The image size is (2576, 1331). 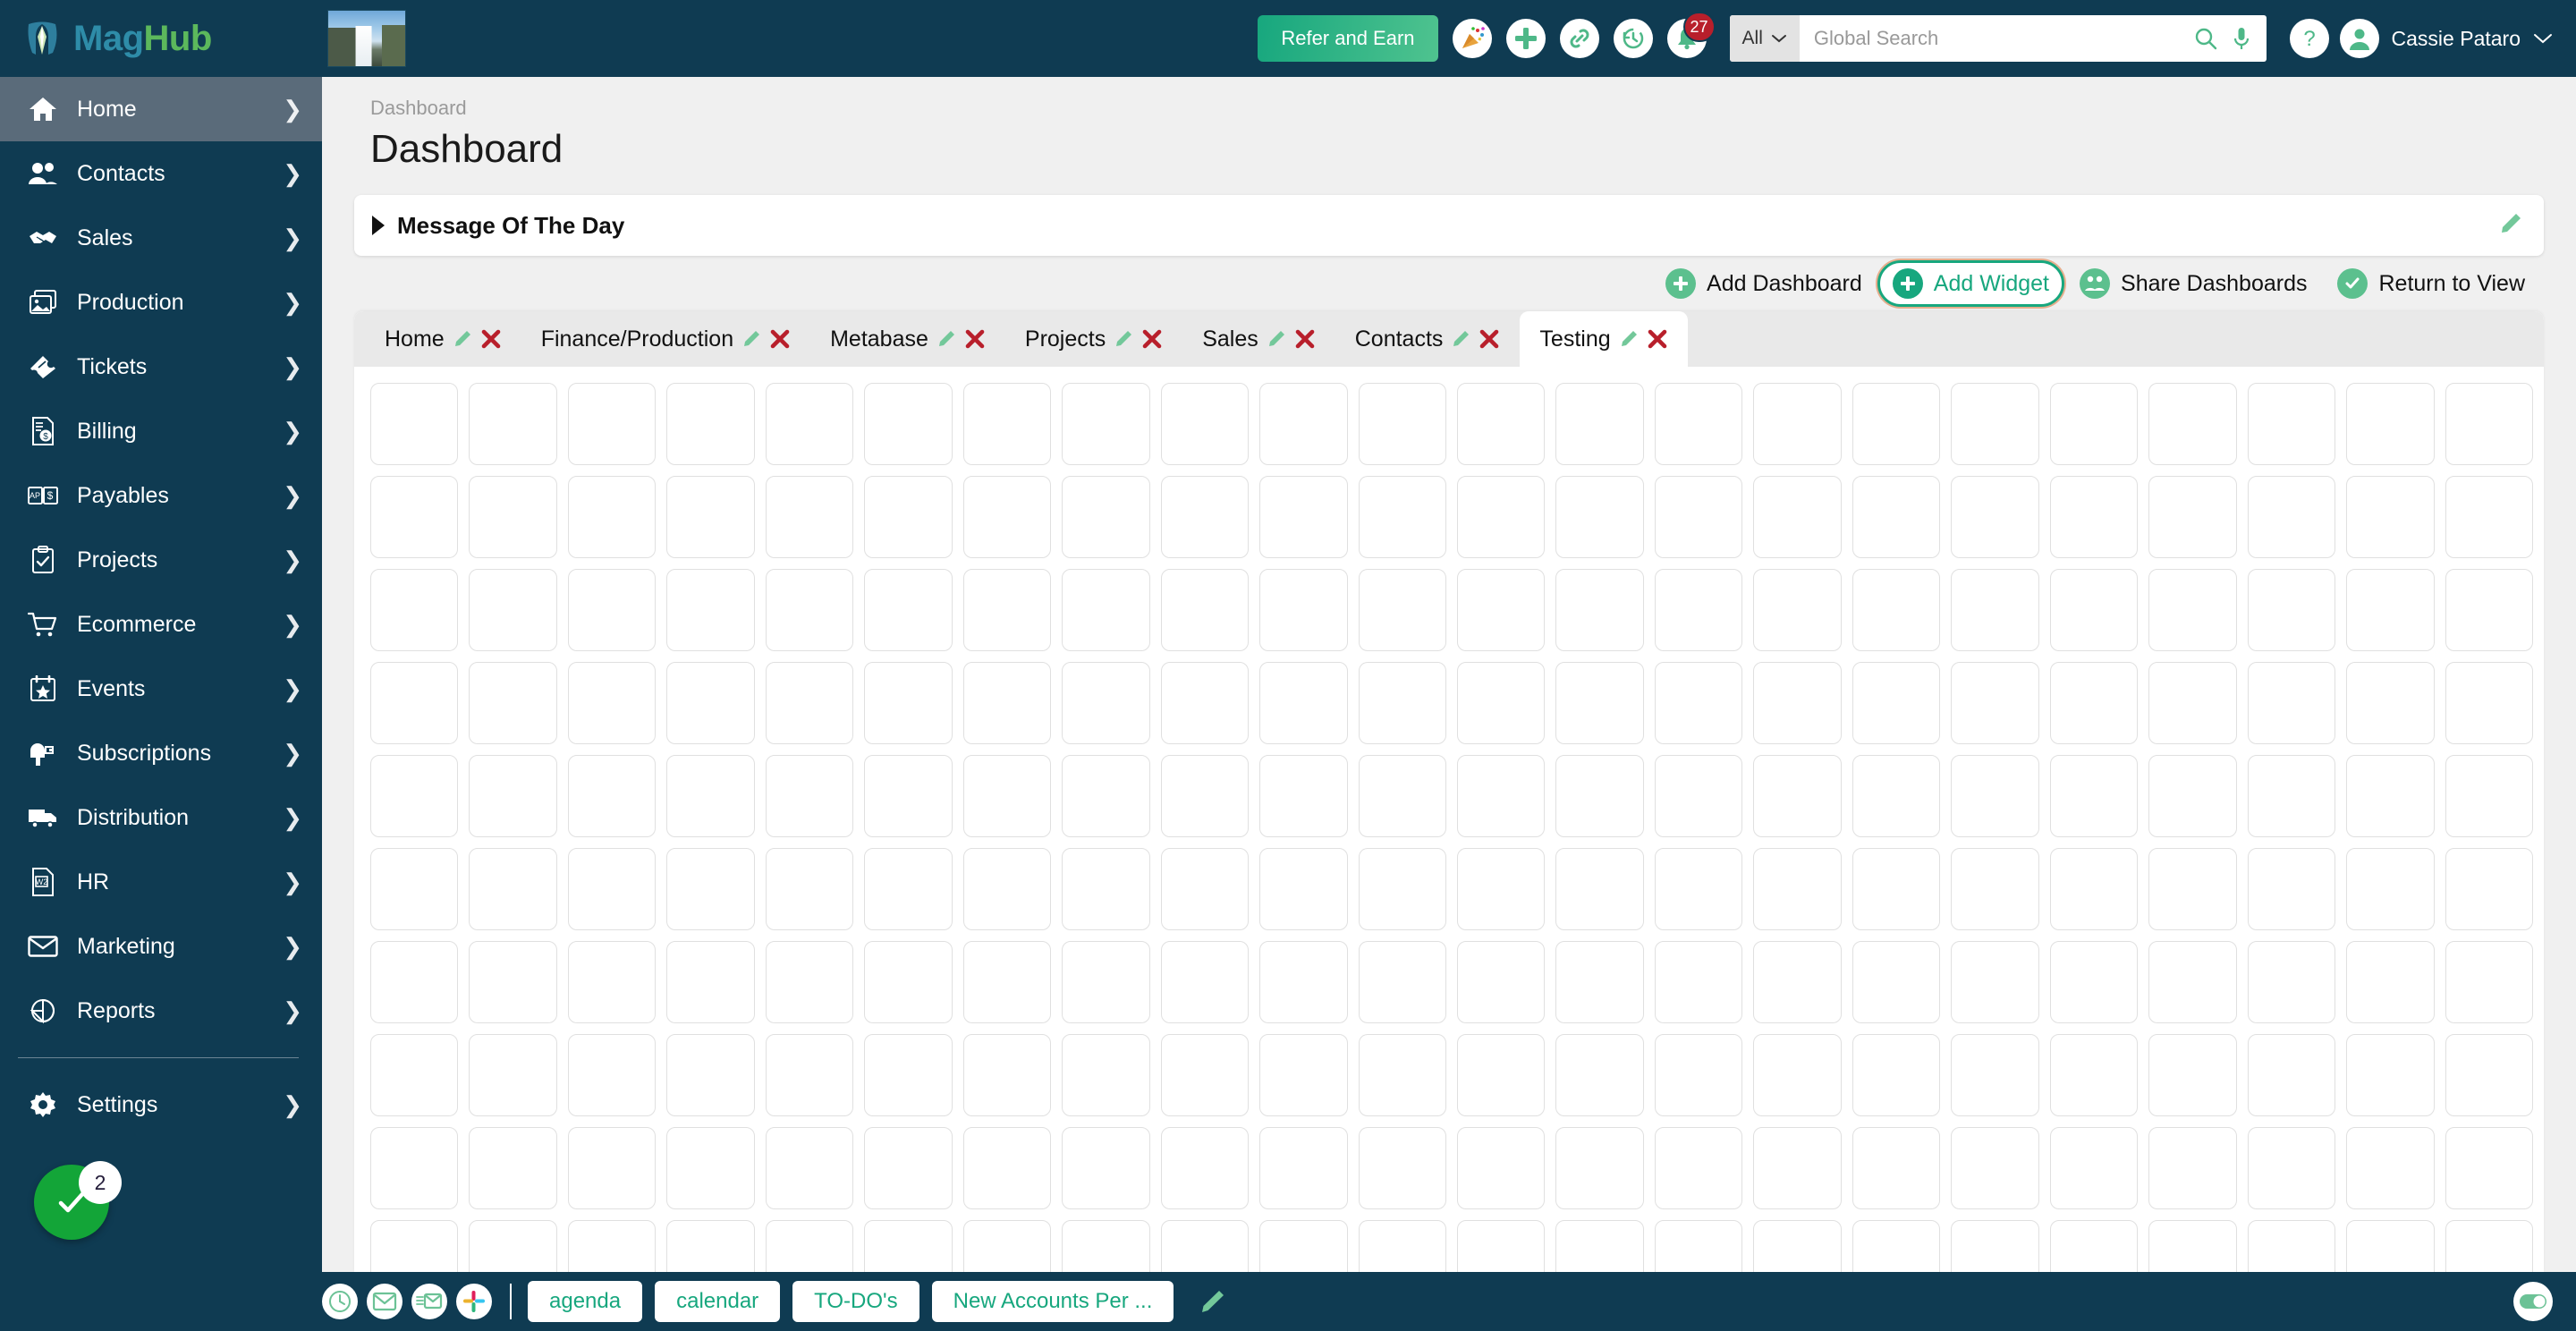 I want to click on sidebar-item-marketing: Marketing ❯, so click(x=161, y=947).